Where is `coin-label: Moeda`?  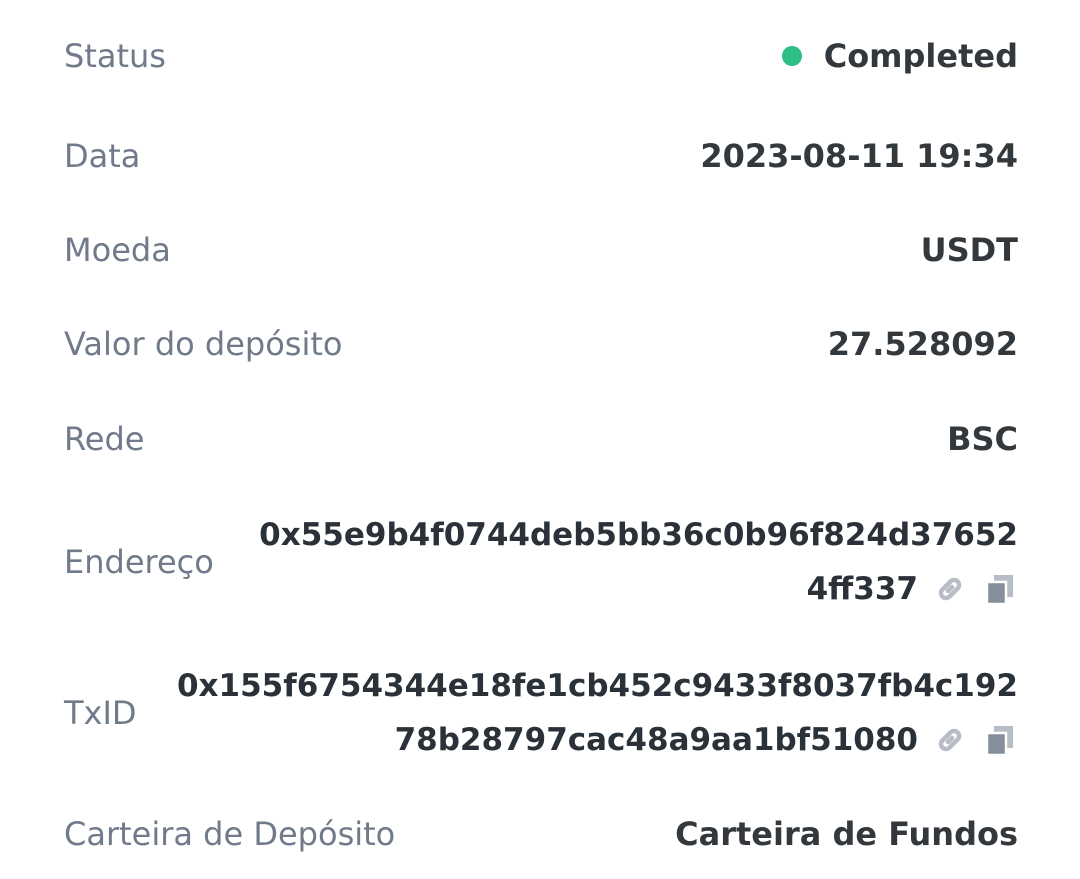
coin-label: Moeda is located at coordinates (117, 250).